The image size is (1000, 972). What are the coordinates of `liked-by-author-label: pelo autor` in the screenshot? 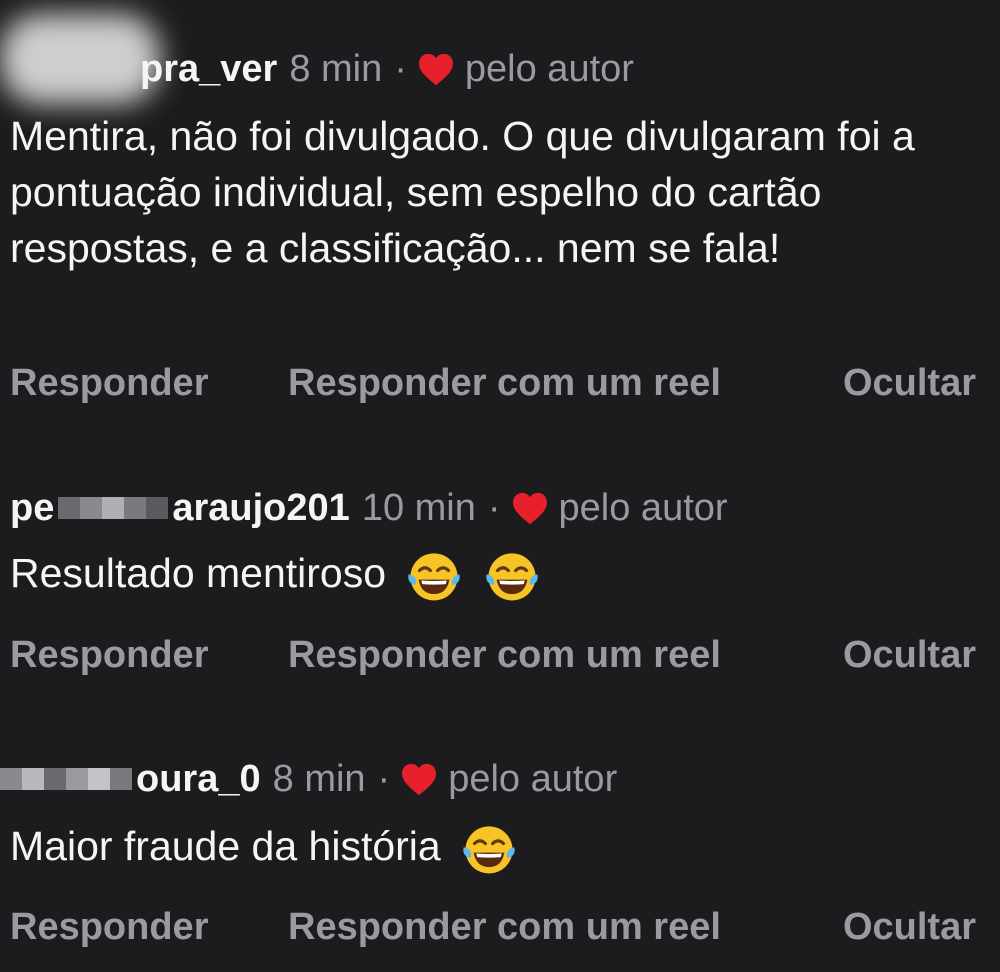 It's located at (533, 779).